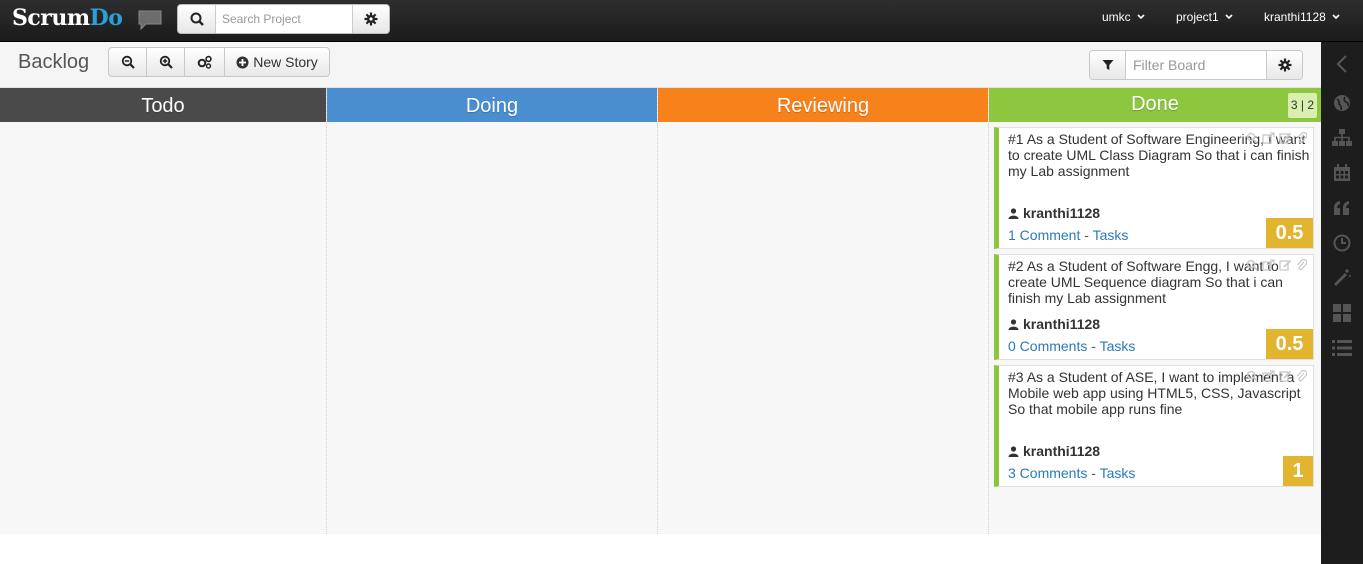 This screenshot has height=564, width=1363. What do you see at coordinates (1342, 138) in the screenshot?
I see `sitemap-icon` at bounding box center [1342, 138].